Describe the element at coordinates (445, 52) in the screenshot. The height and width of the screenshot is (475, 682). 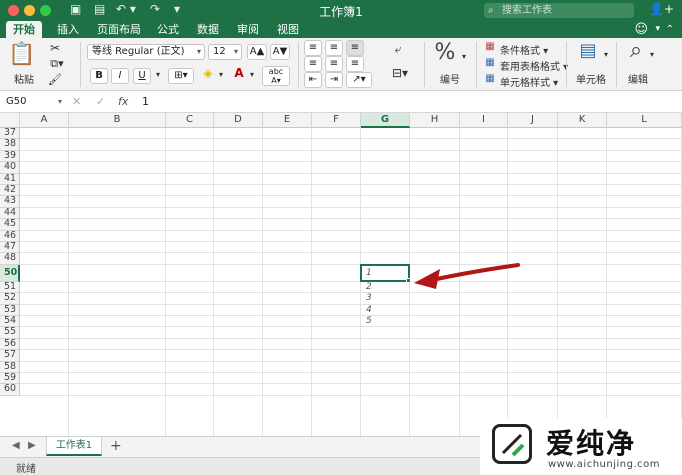
I see `percent-number-icon: %` at that location.